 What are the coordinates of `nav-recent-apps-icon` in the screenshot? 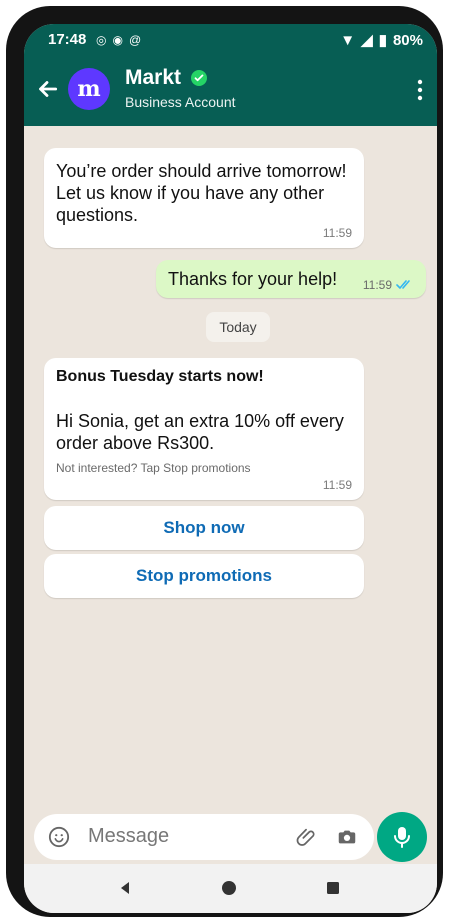 It's located at (333, 888).